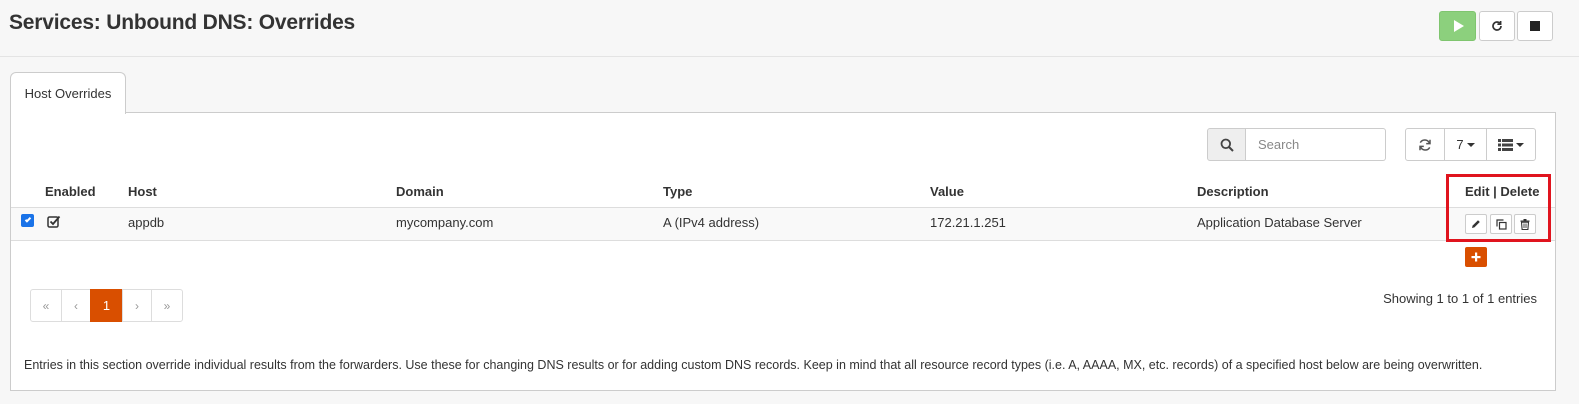 Image resolution: width=1579 pixels, height=404 pixels. I want to click on refresh-icon, so click(1425, 144).